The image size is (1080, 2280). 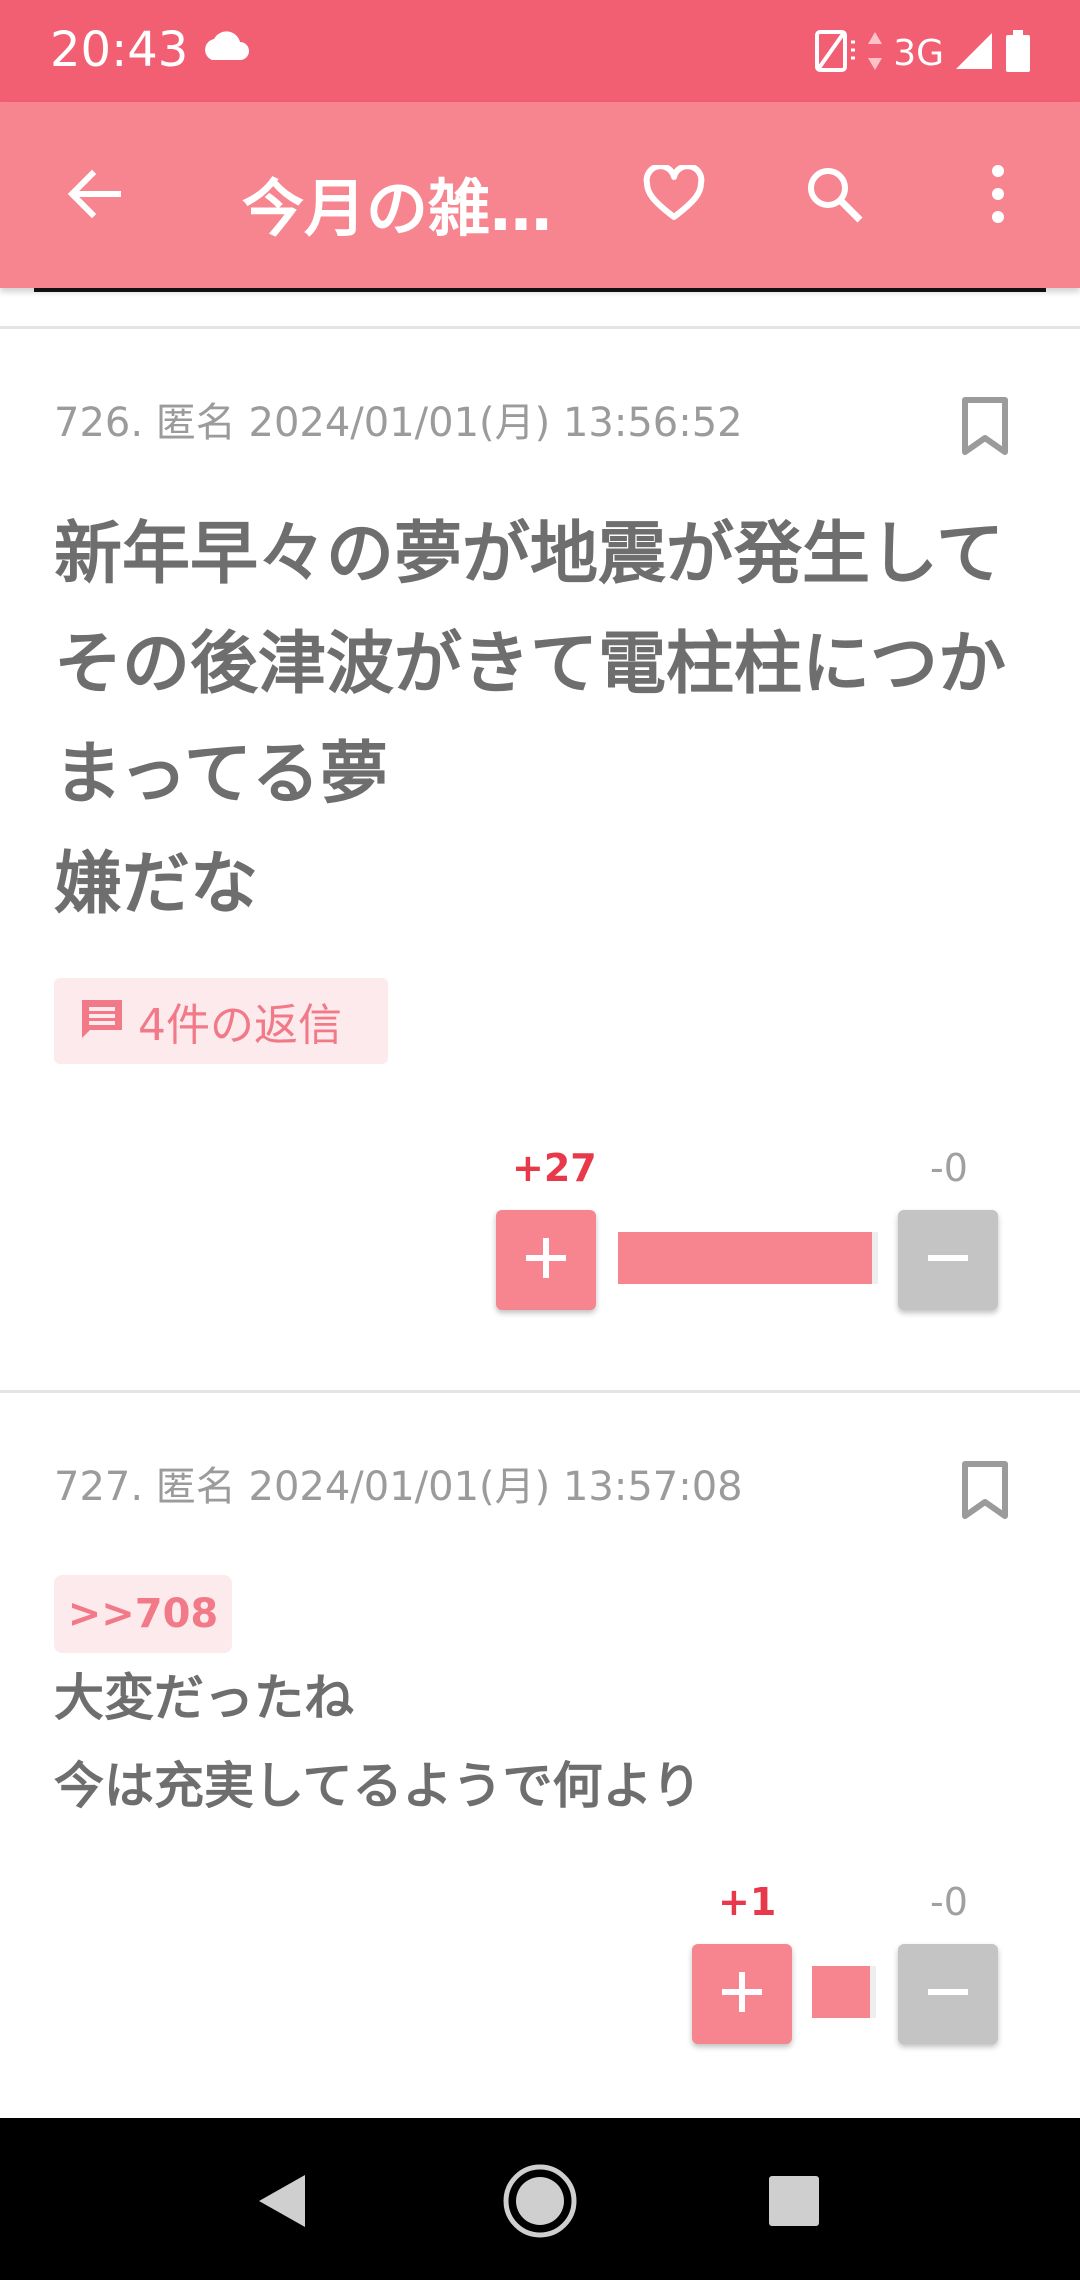 What do you see at coordinates (240, 1025) in the screenshot?
I see `replies-label: 4件の返信` at bounding box center [240, 1025].